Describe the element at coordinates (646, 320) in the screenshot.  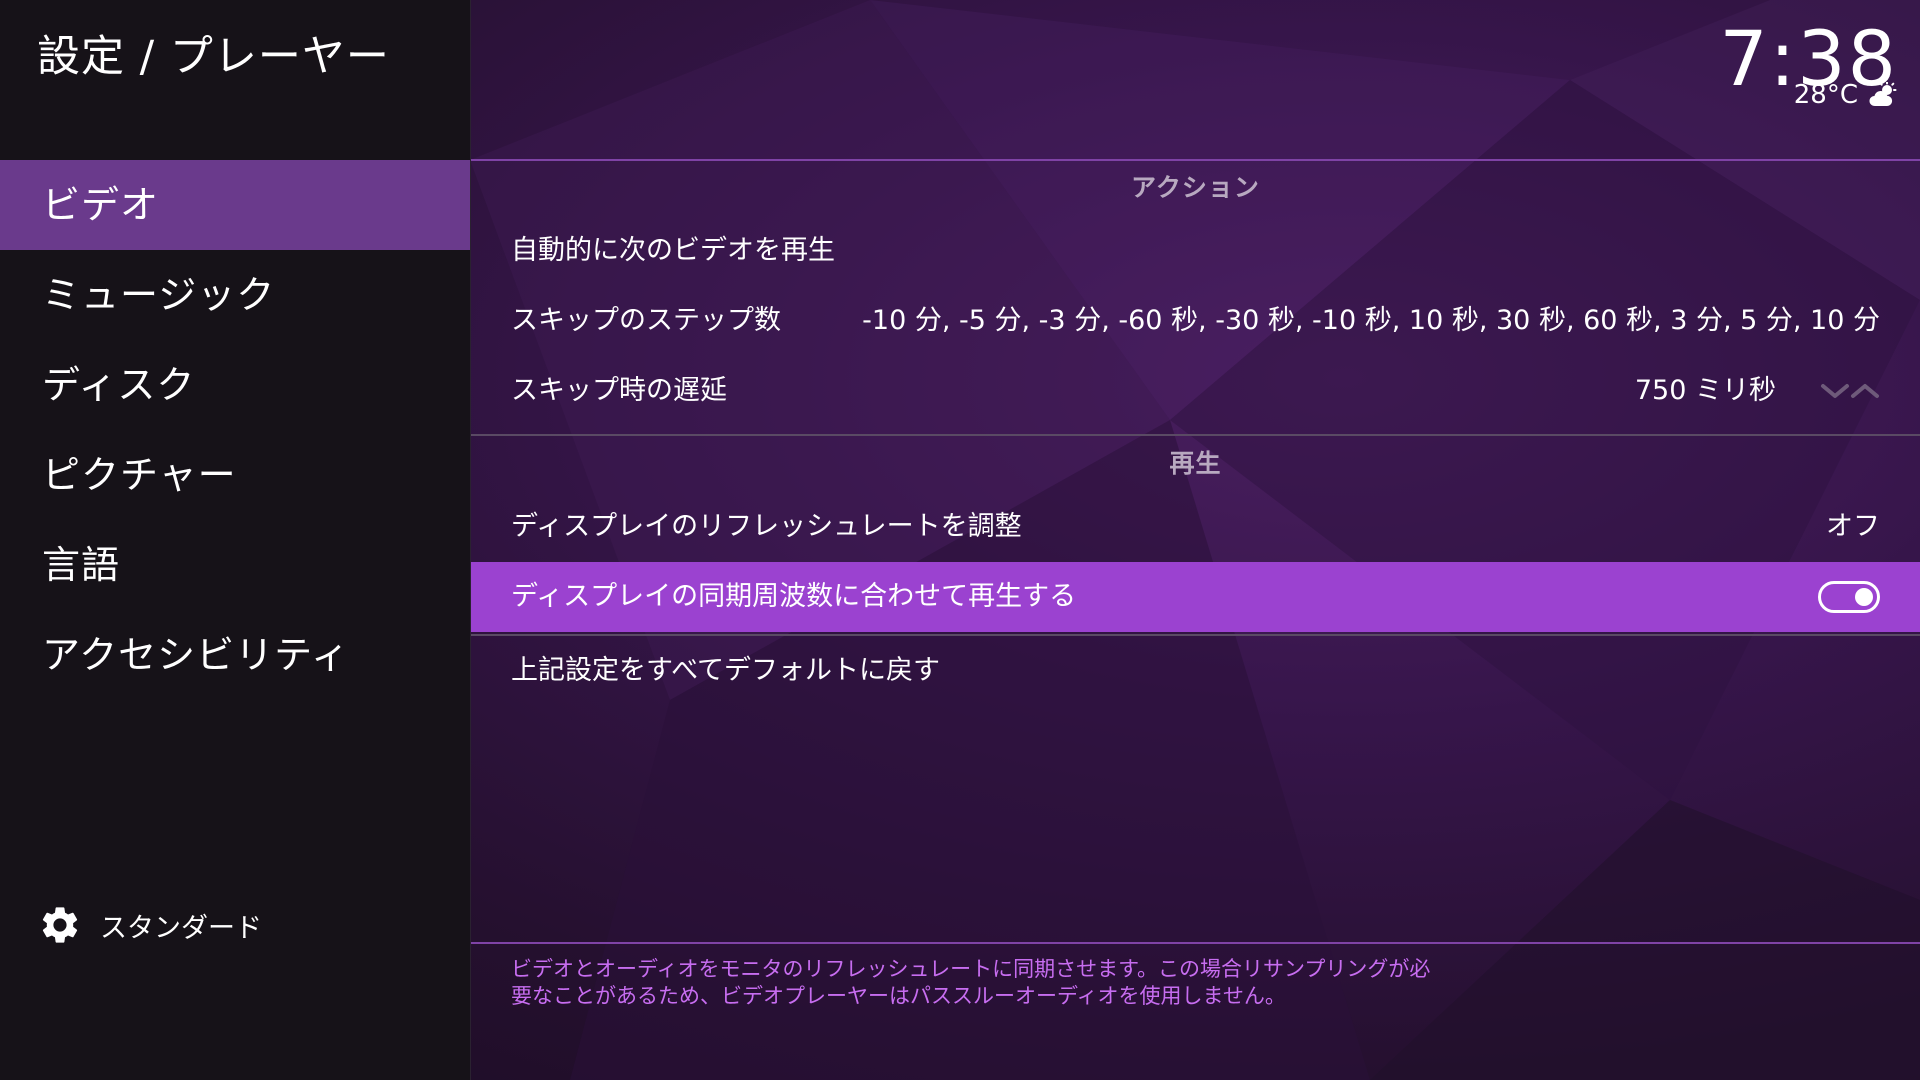
I see `setting-label: スキップのステップ数` at that location.